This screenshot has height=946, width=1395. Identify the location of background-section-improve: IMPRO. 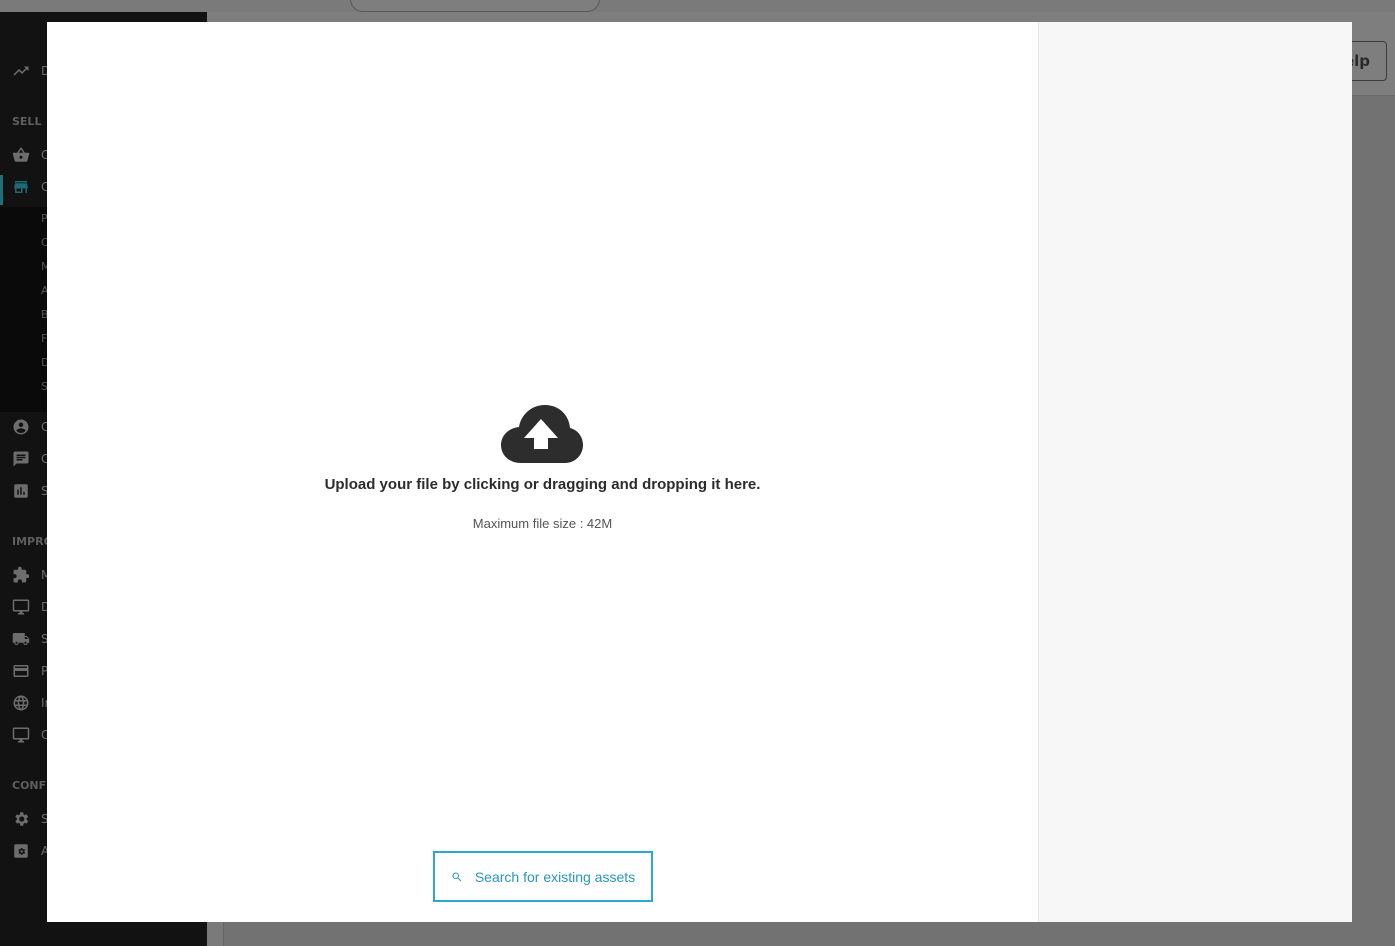
(29, 541).